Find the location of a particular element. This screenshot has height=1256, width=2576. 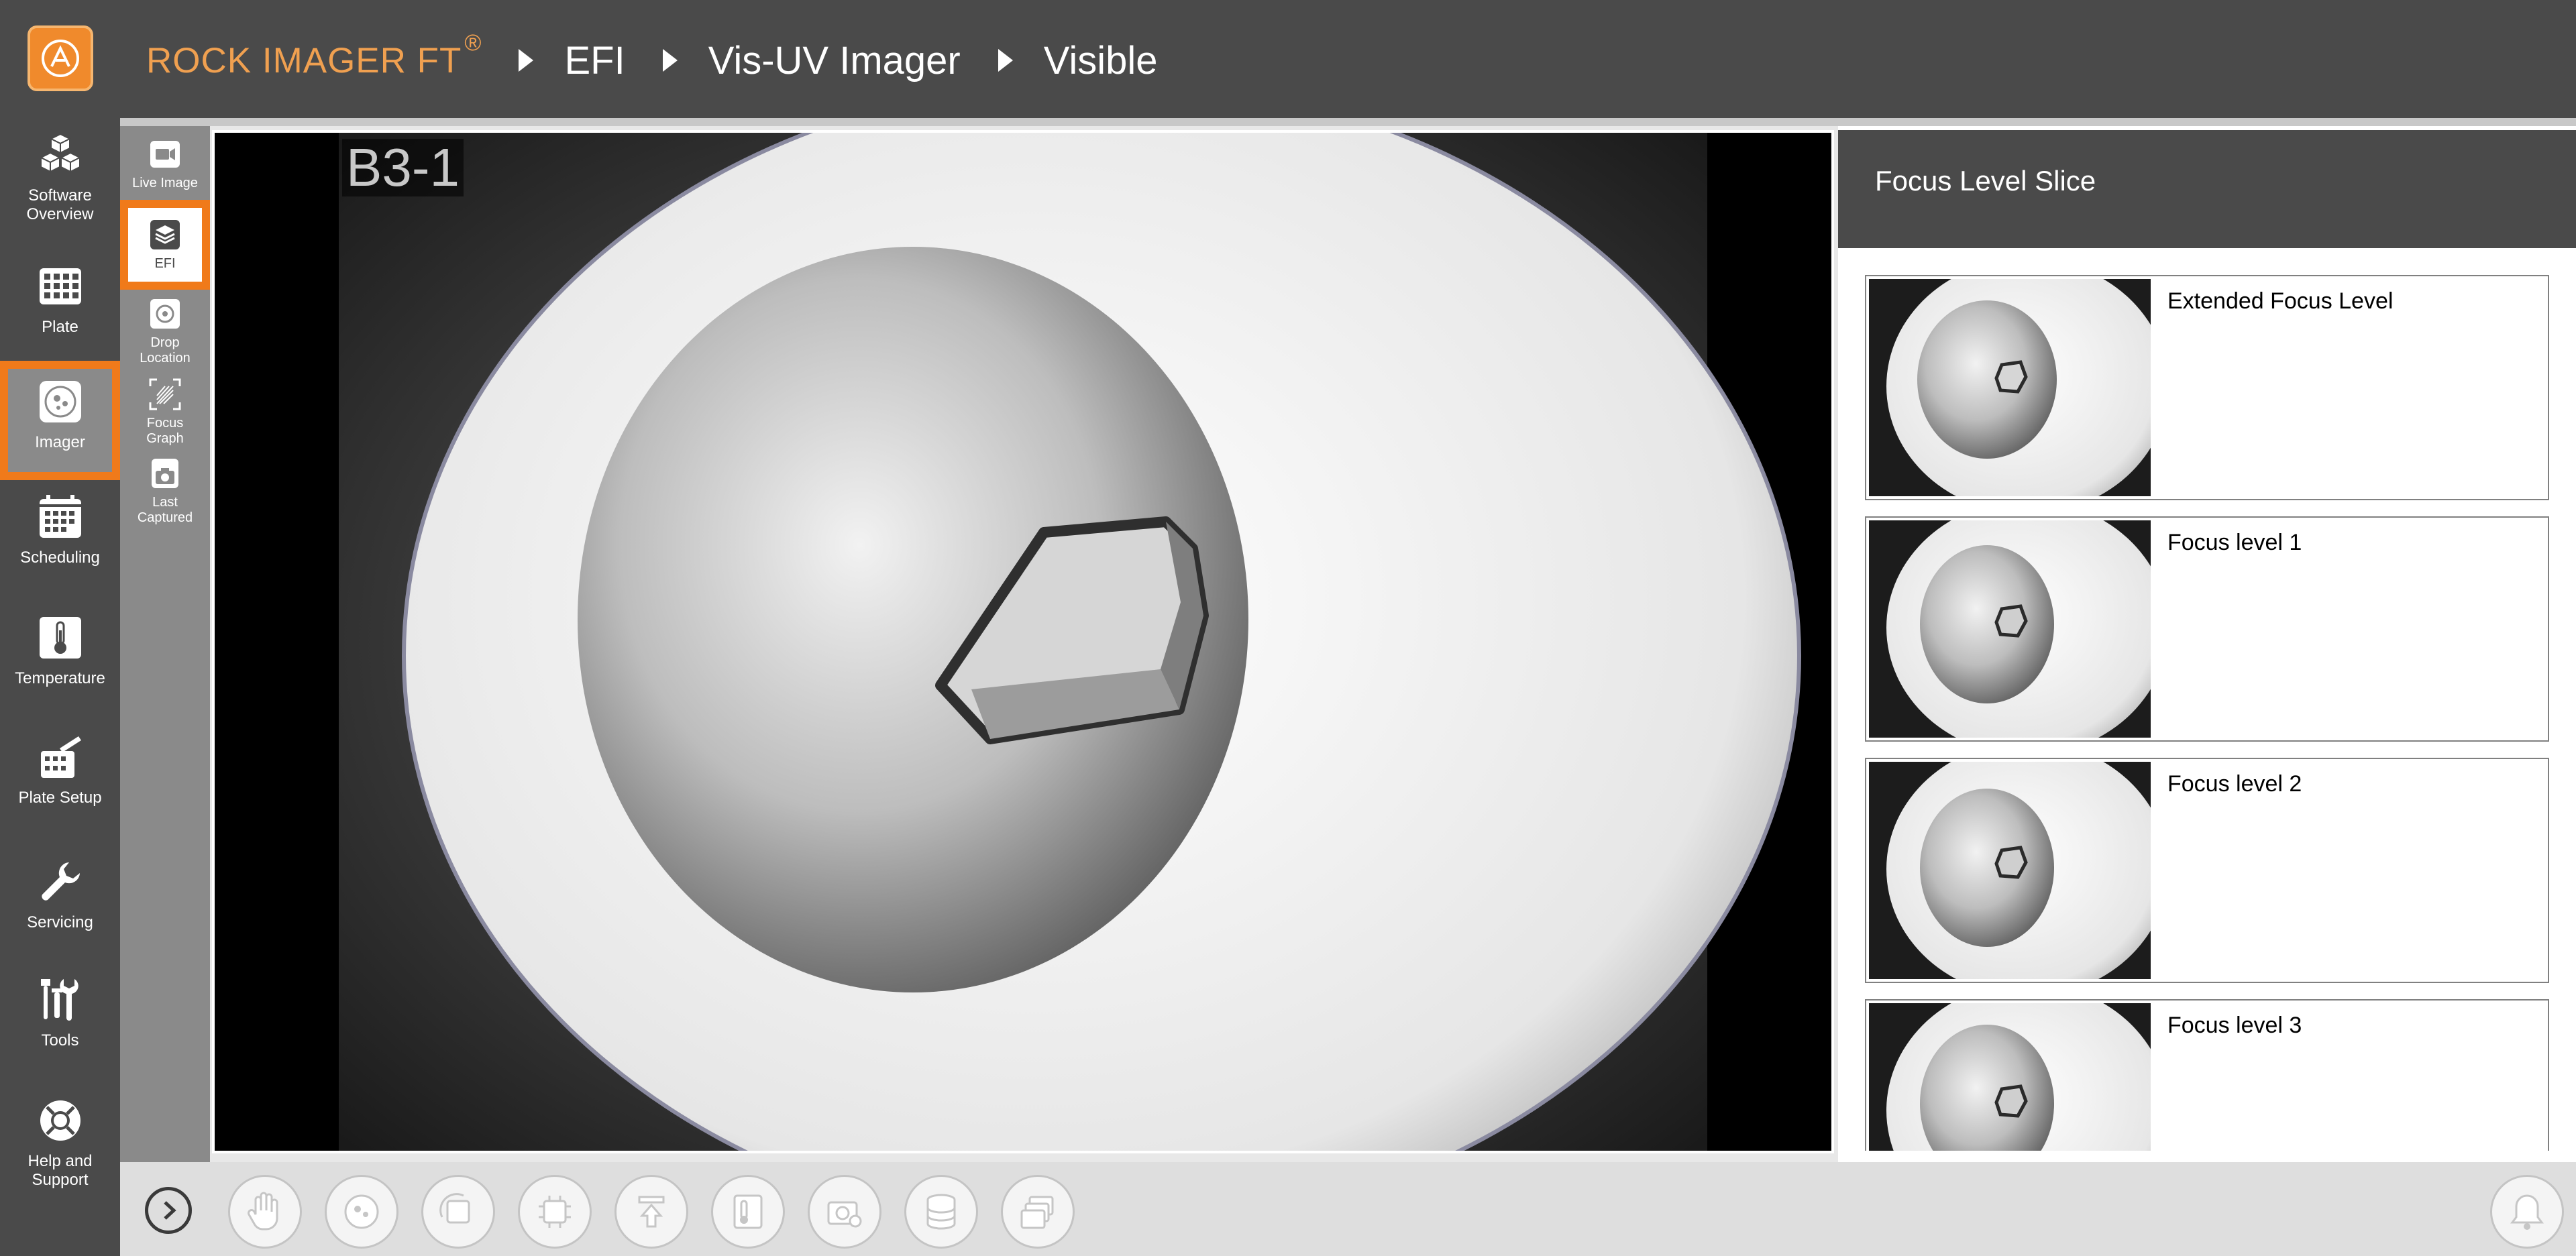

rotate-plate-icon is located at coordinates (454, 1208).